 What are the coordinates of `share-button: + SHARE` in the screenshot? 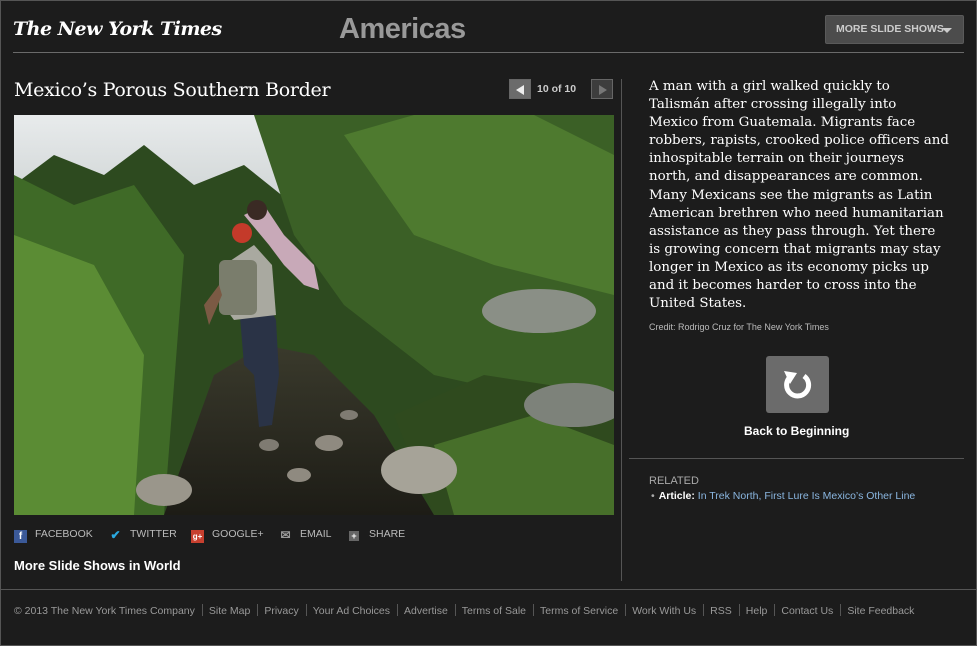 It's located at (377, 536).